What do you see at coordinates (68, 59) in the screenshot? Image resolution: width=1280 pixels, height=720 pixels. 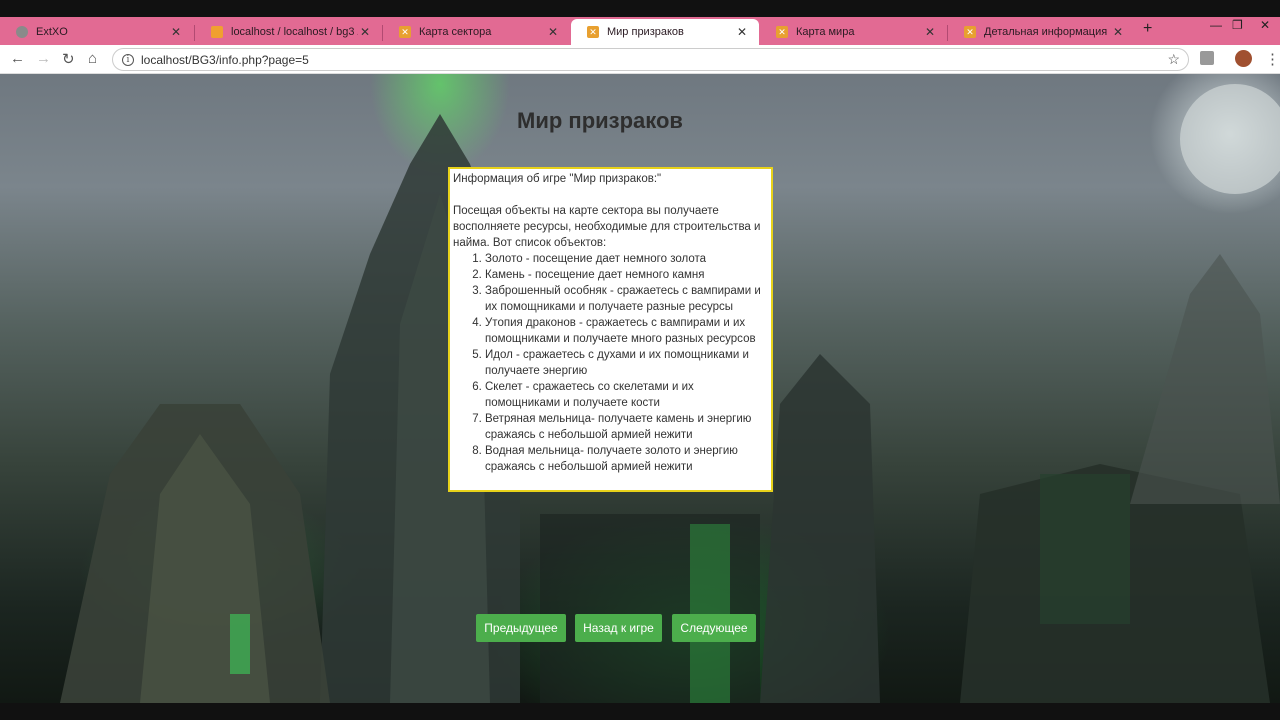 I see `reload-icon: ↻` at bounding box center [68, 59].